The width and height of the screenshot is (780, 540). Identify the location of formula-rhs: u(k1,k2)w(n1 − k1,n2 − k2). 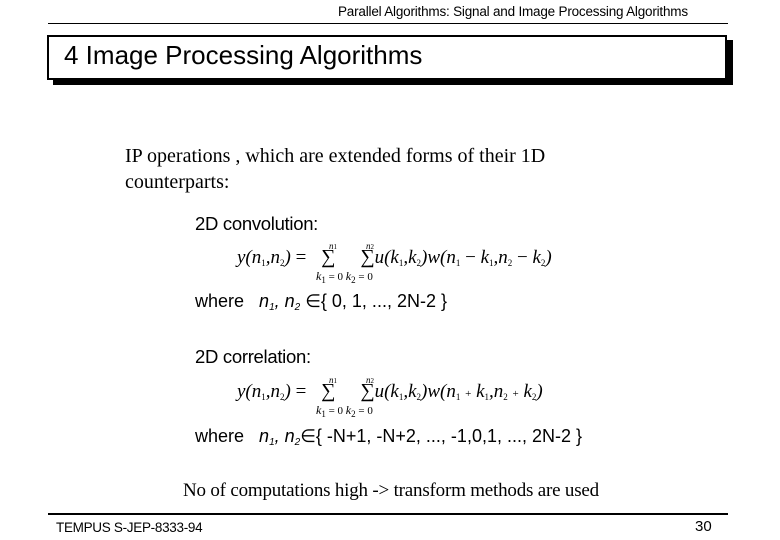
(463, 257).